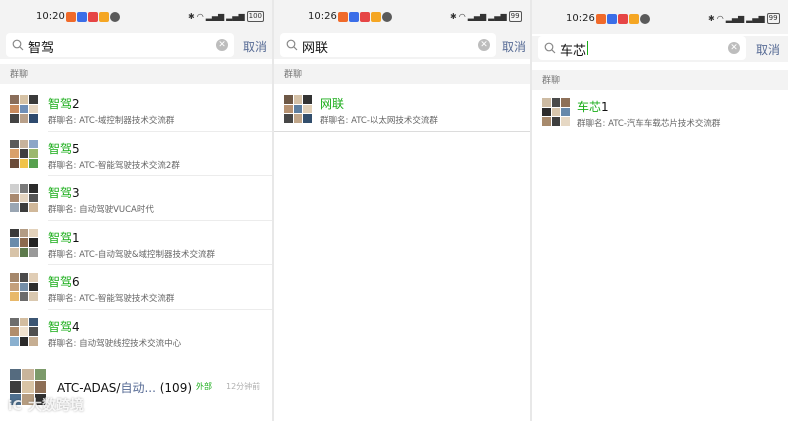  I want to click on watermark-text: 大数跨境, so click(56, 406).